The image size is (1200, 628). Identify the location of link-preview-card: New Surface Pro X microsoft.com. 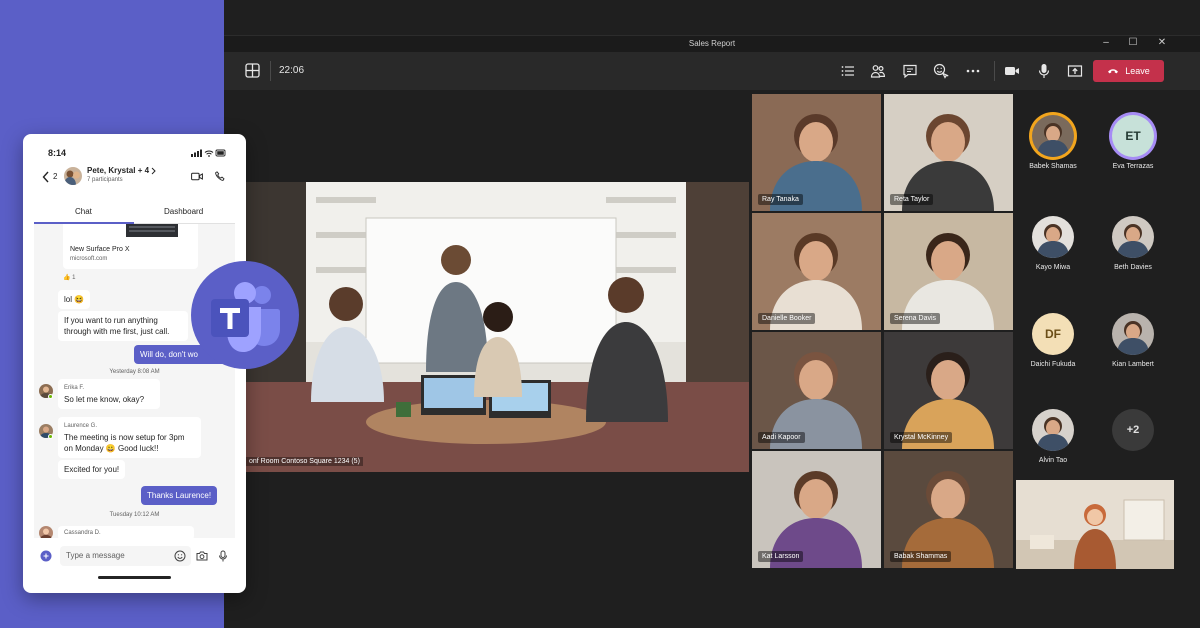
(130, 246).